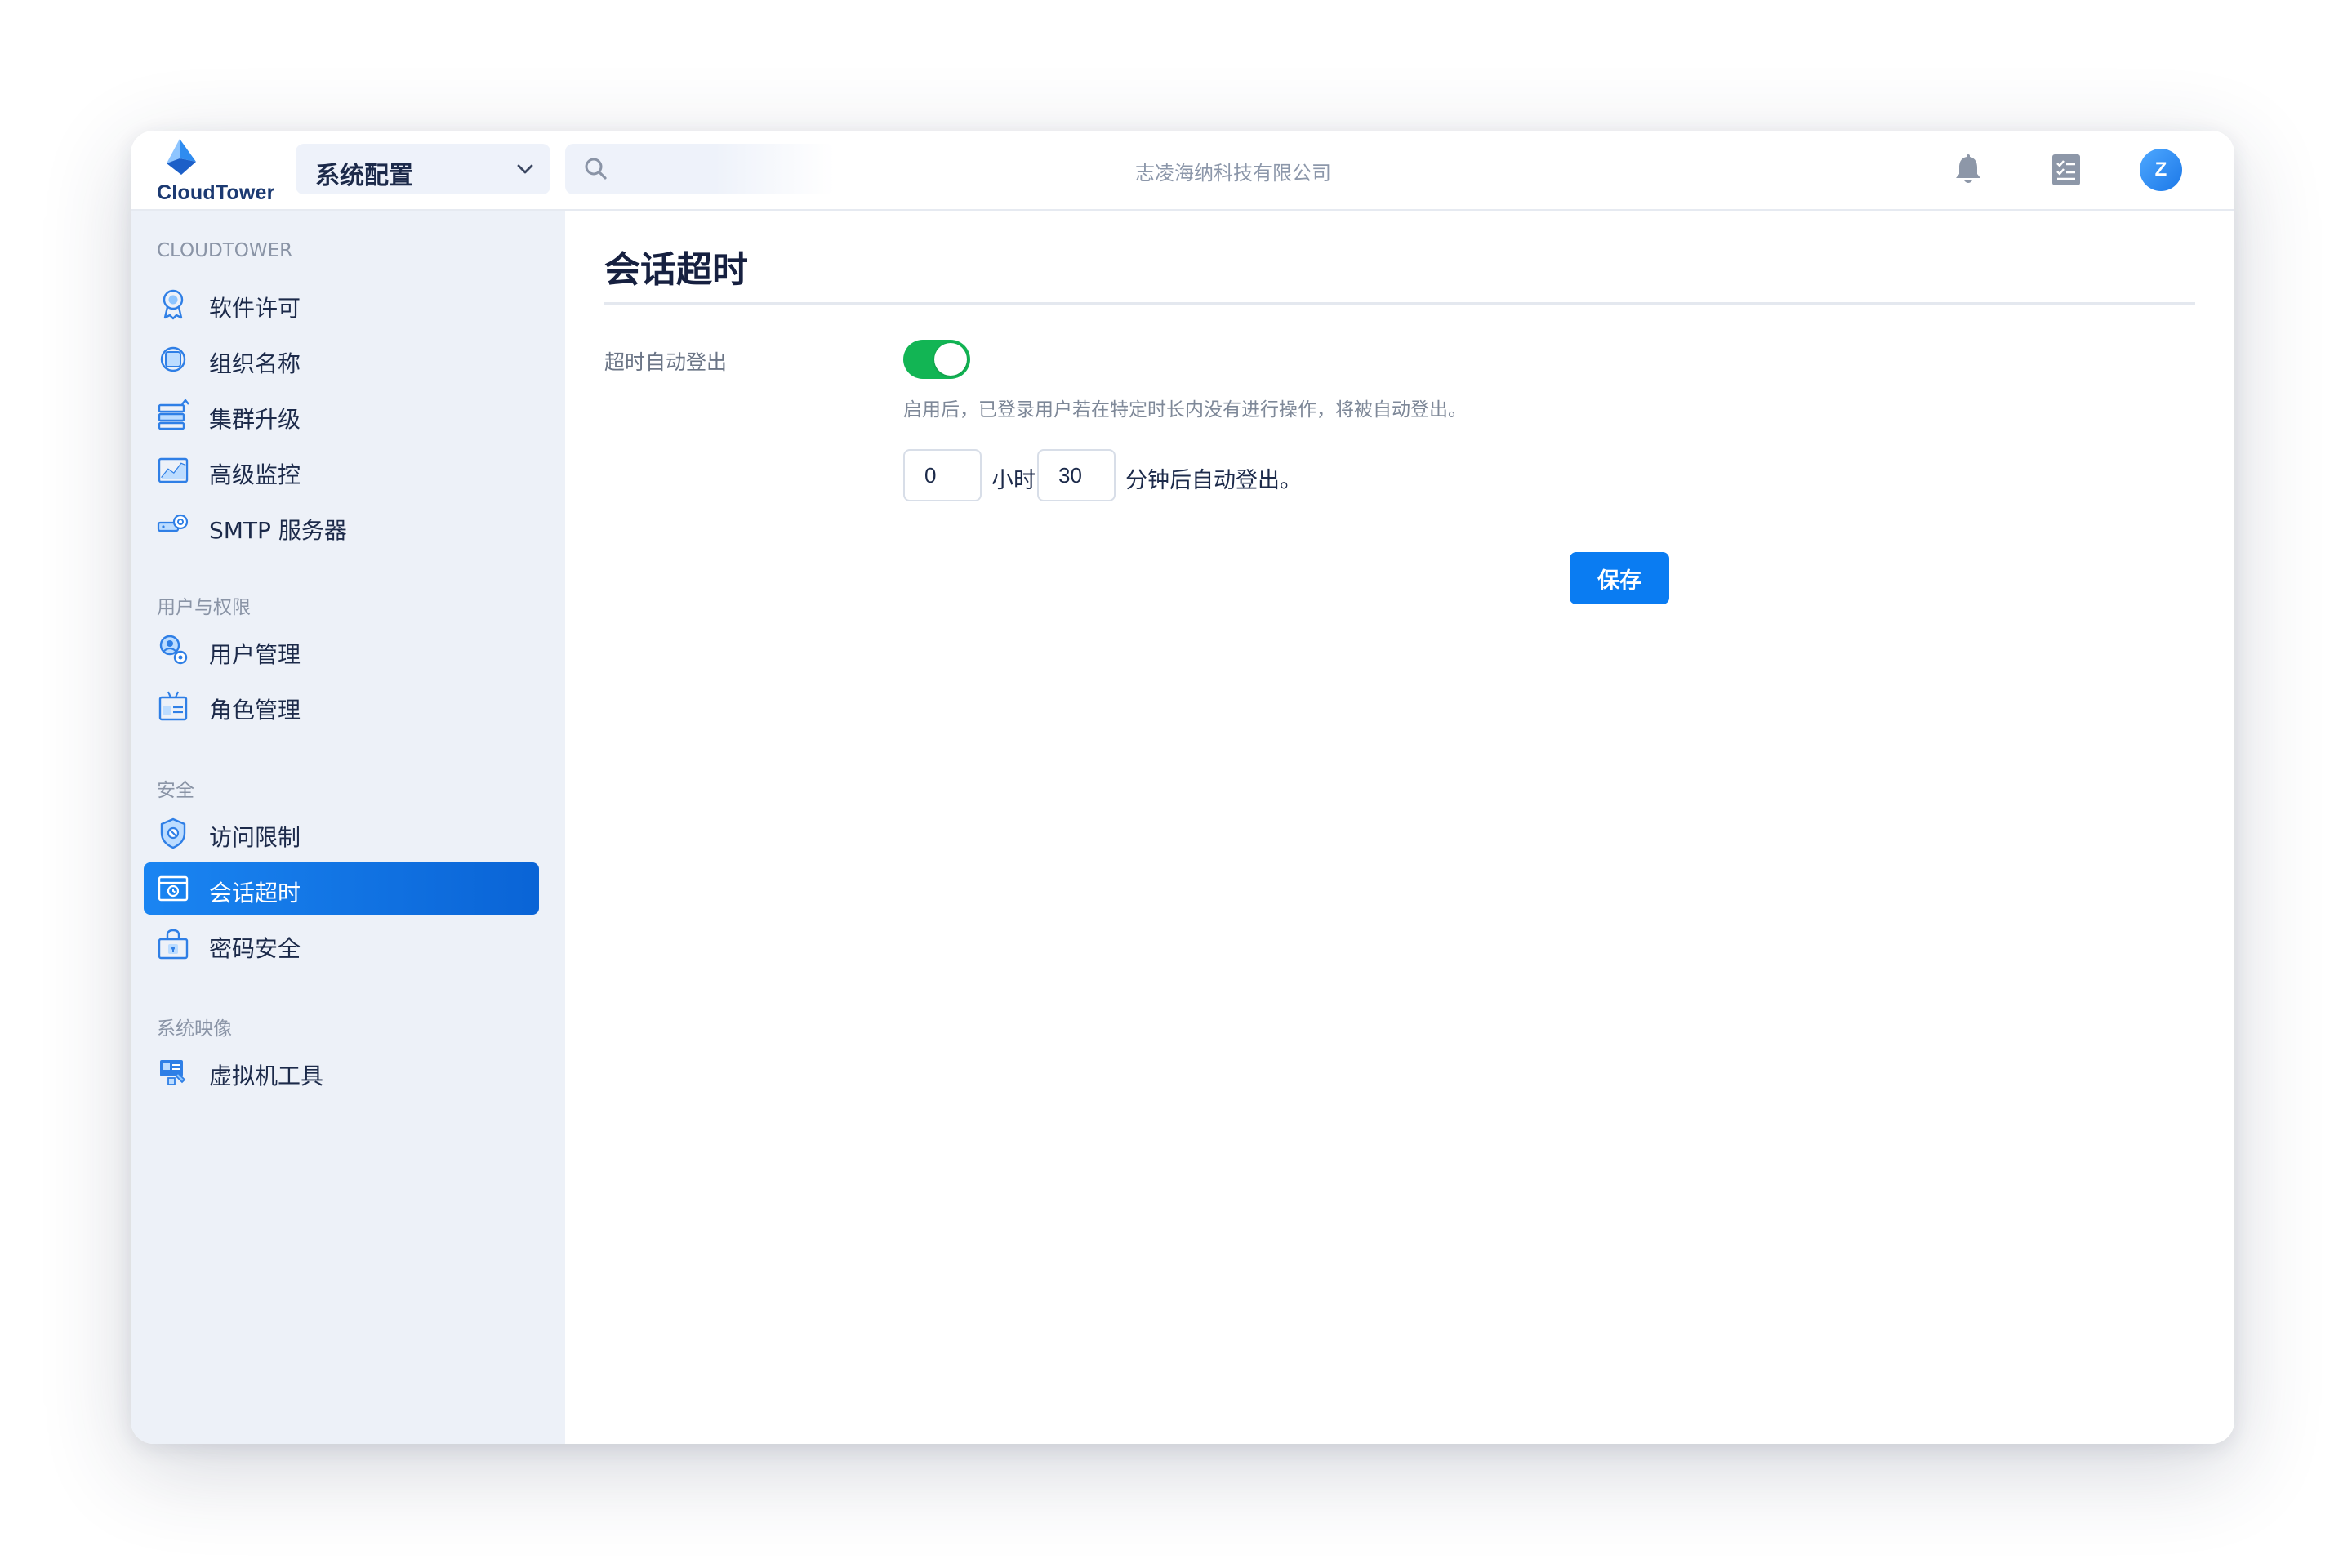  I want to click on sidebar-item-label: 组织名称, so click(255, 363).